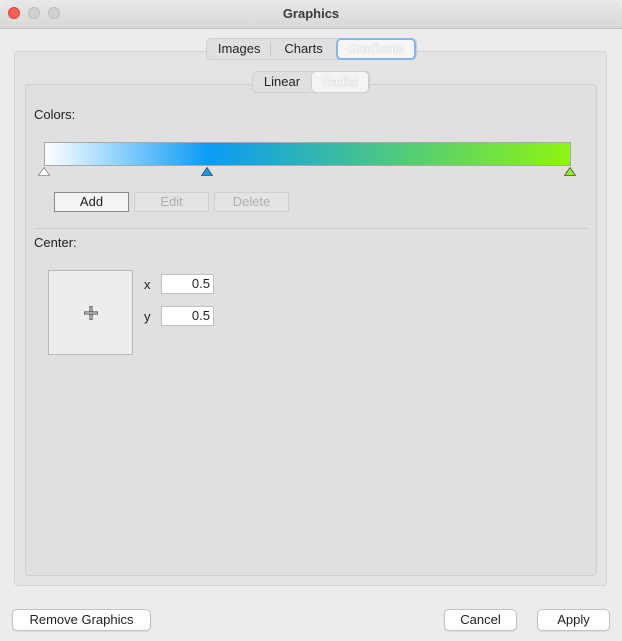 The image size is (622, 641). Describe the element at coordinates (282, 82) in the screenshot. I see `tab-linear: Linear` at that location.